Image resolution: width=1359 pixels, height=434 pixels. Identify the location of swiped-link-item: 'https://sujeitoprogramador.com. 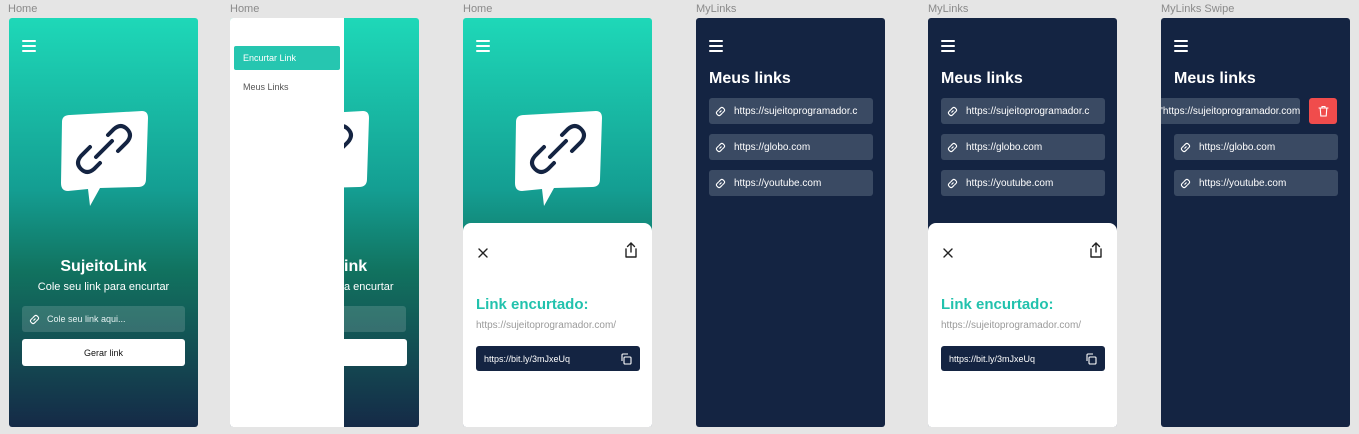
(1230, 111).